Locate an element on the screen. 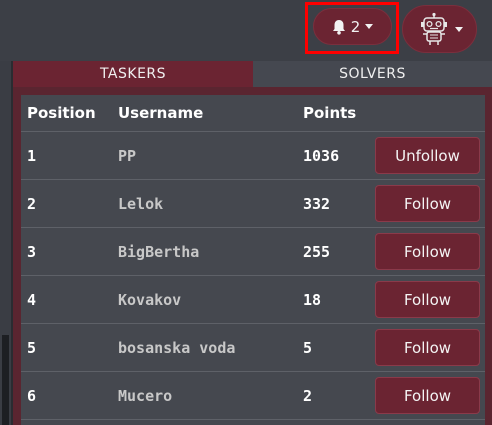 This screenshot has height=425, width=492. row-username: BigBertha is located at coordinates (159, 251).